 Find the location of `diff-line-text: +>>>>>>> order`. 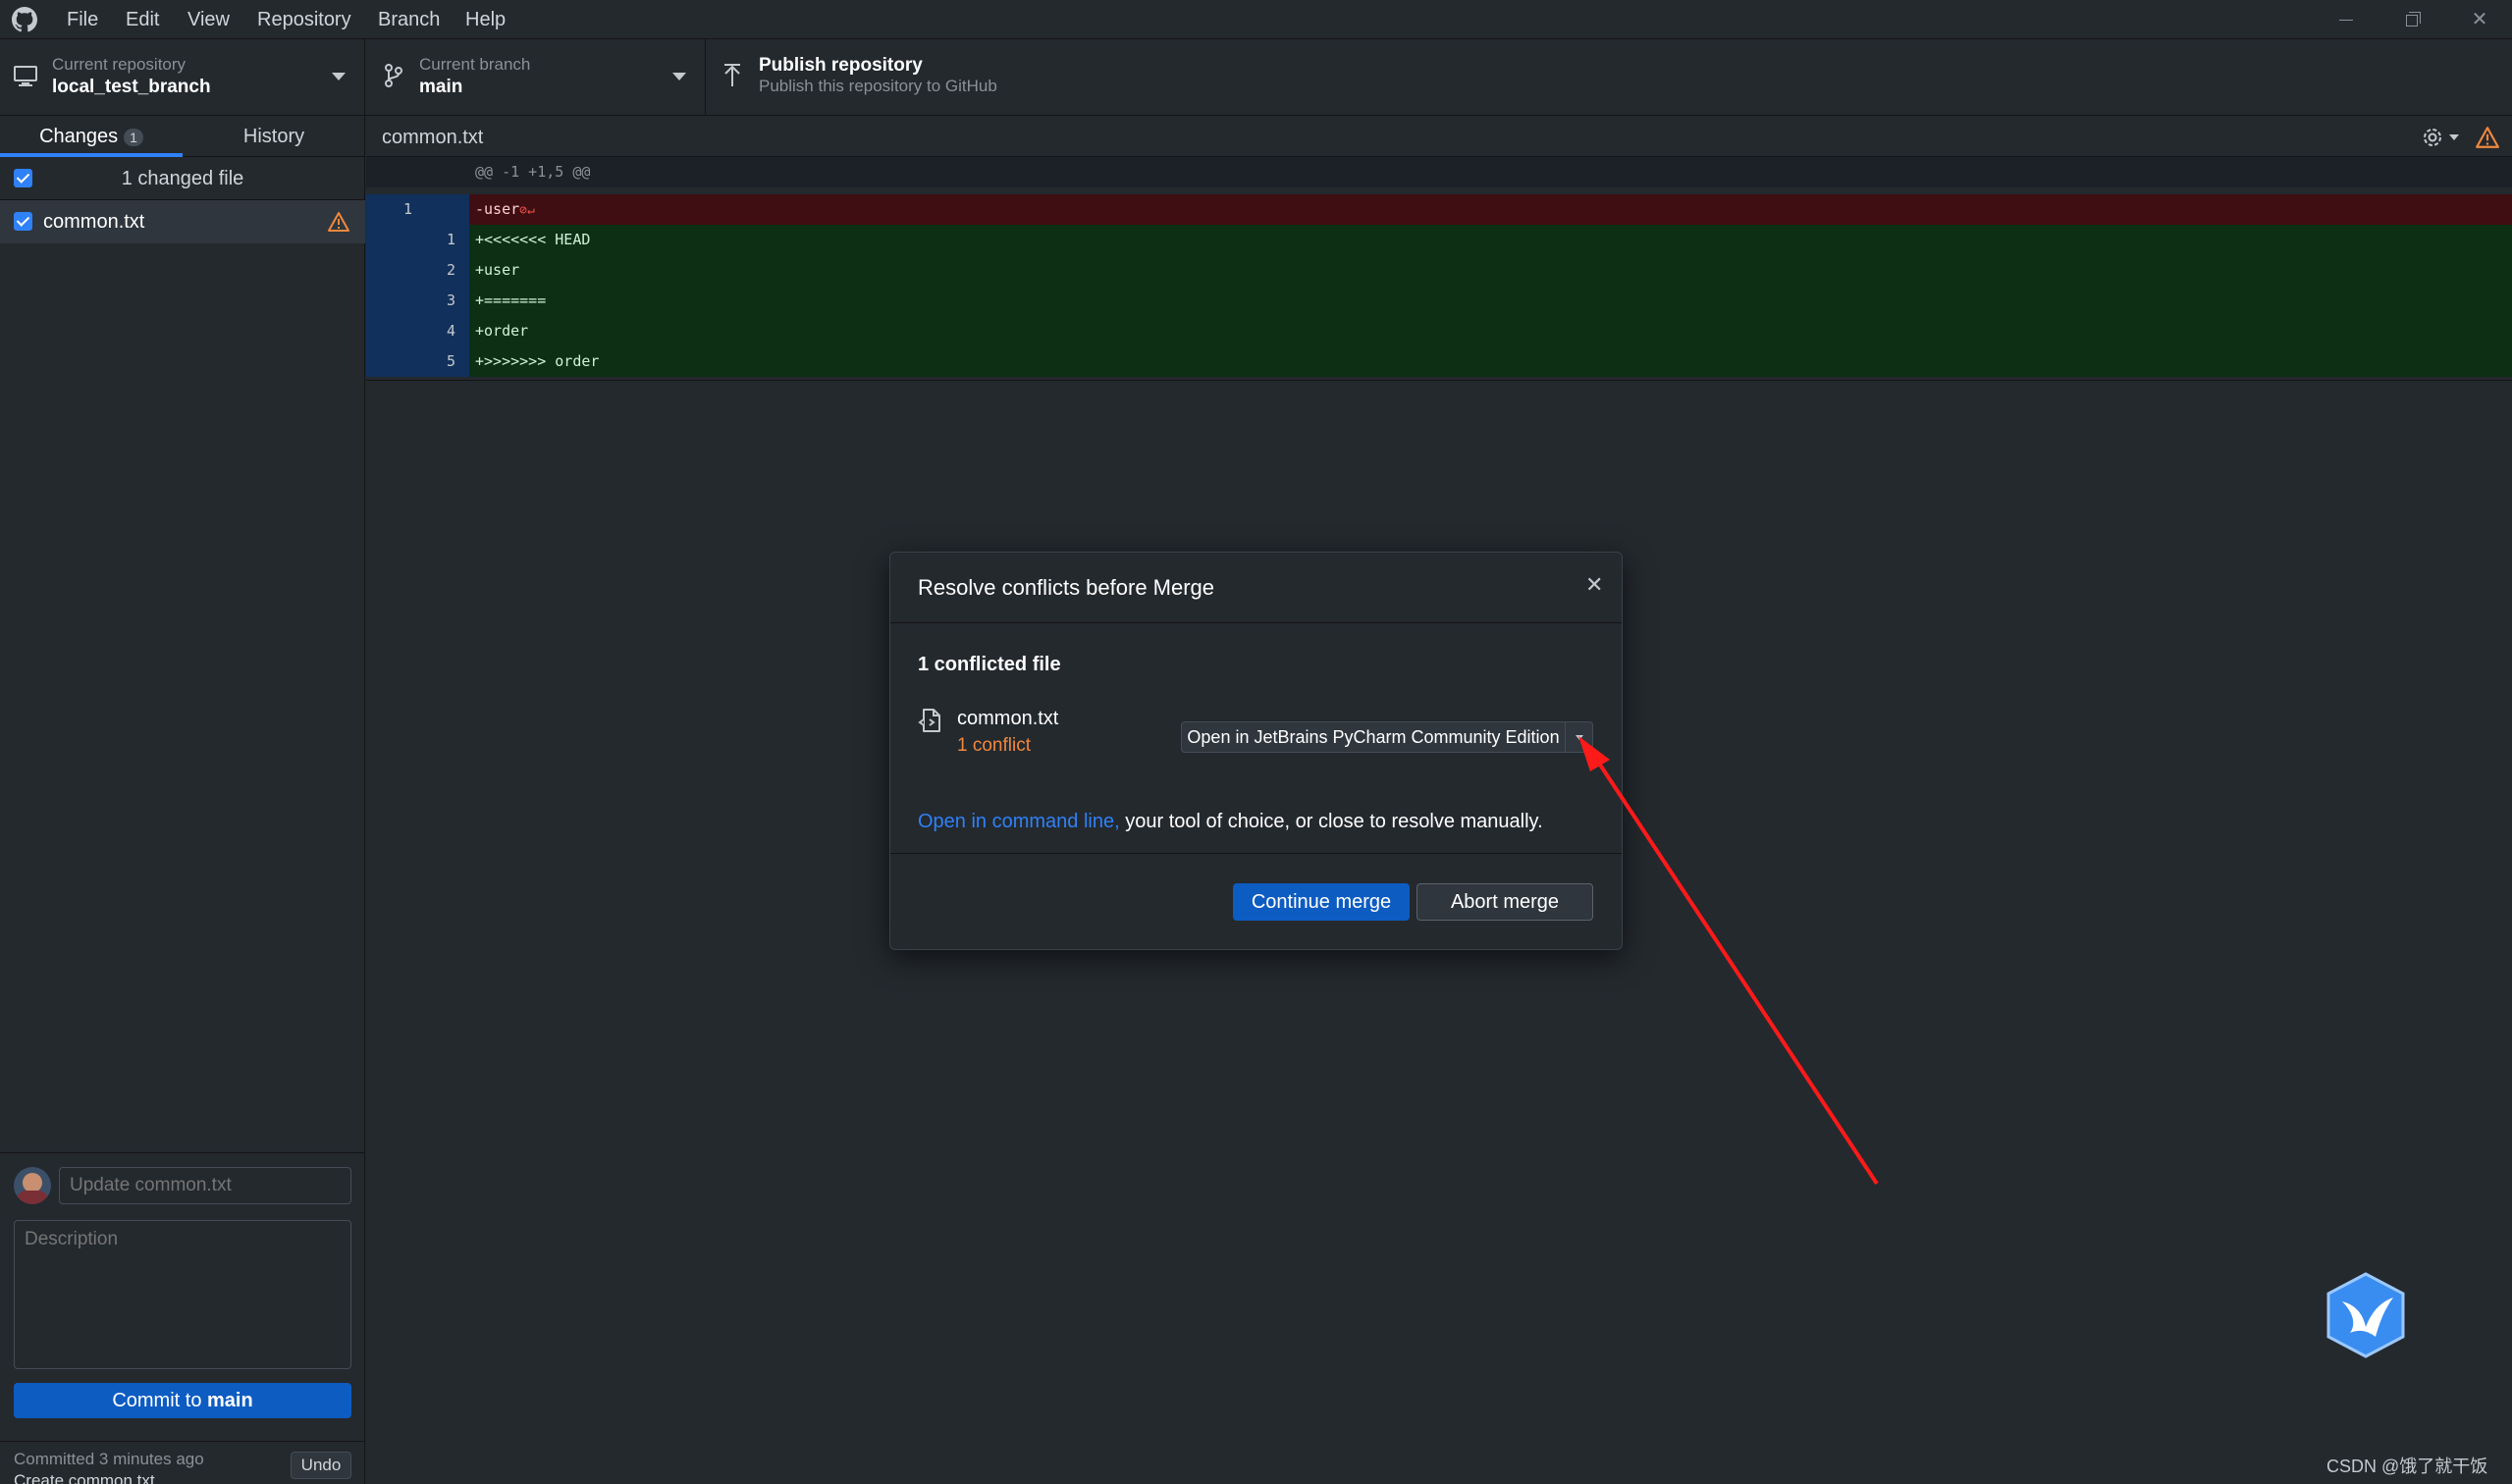

diff-line-text: +>>>>>>> order is located at coordinates (537, 361).